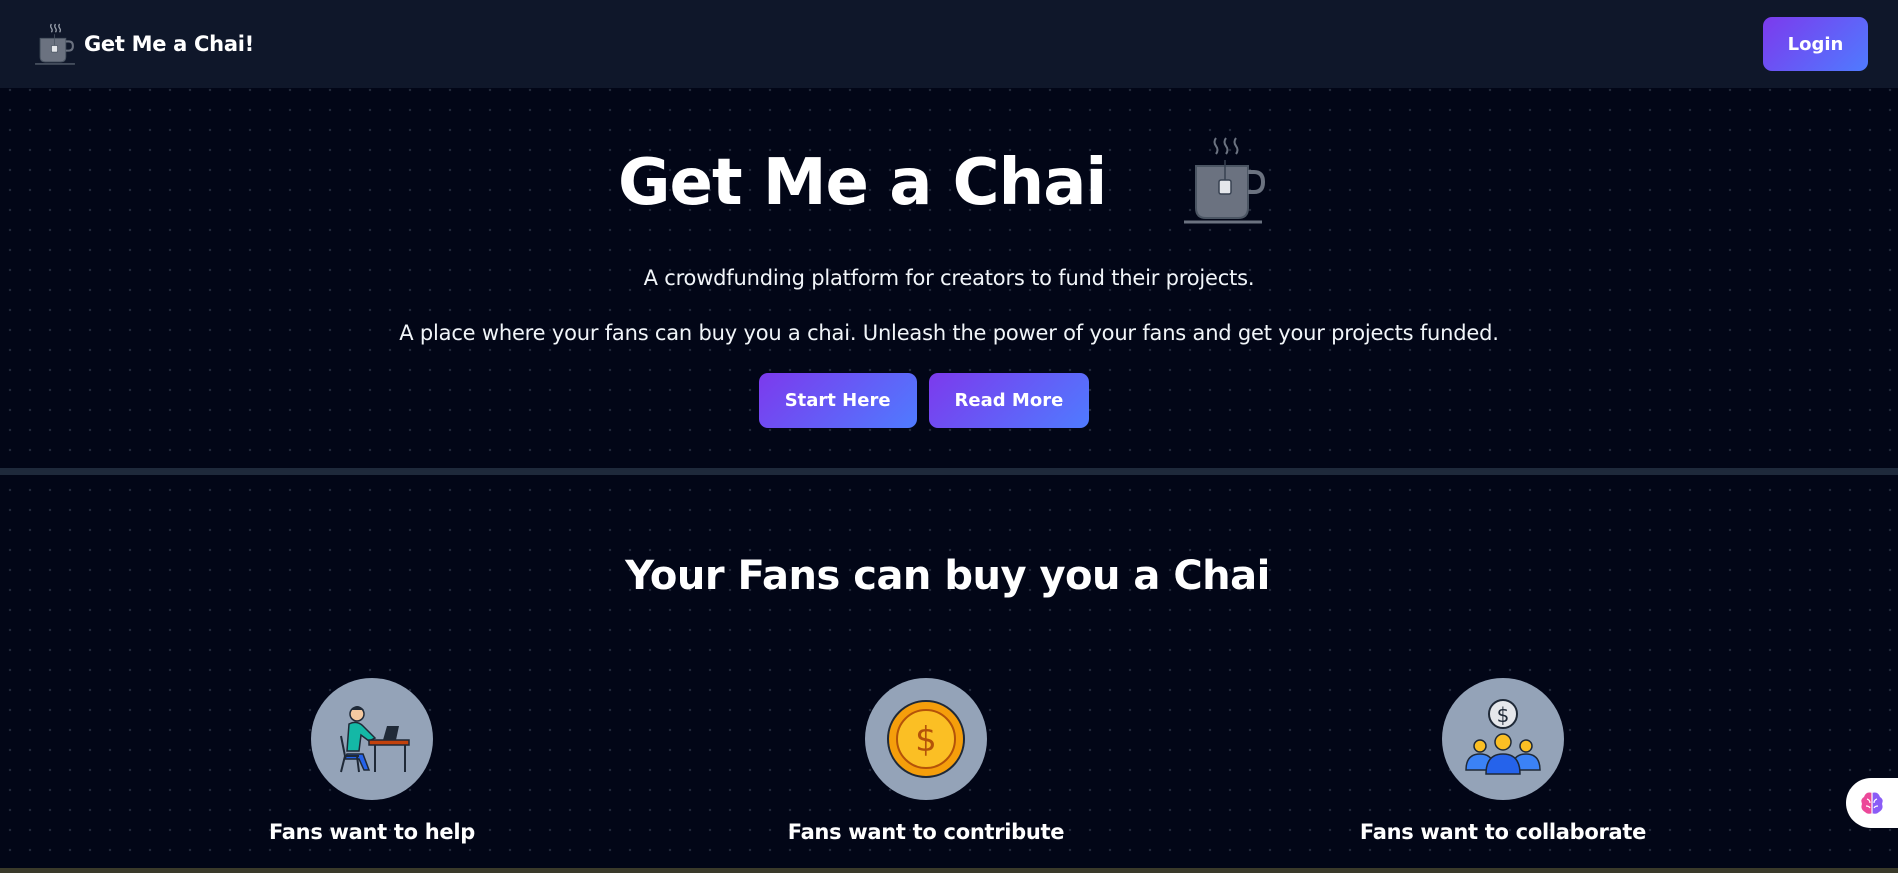 This screenshot has width=1898, height=873. I want to click on feature-contribute: $ Fans want to contribute, so click(926, 761).